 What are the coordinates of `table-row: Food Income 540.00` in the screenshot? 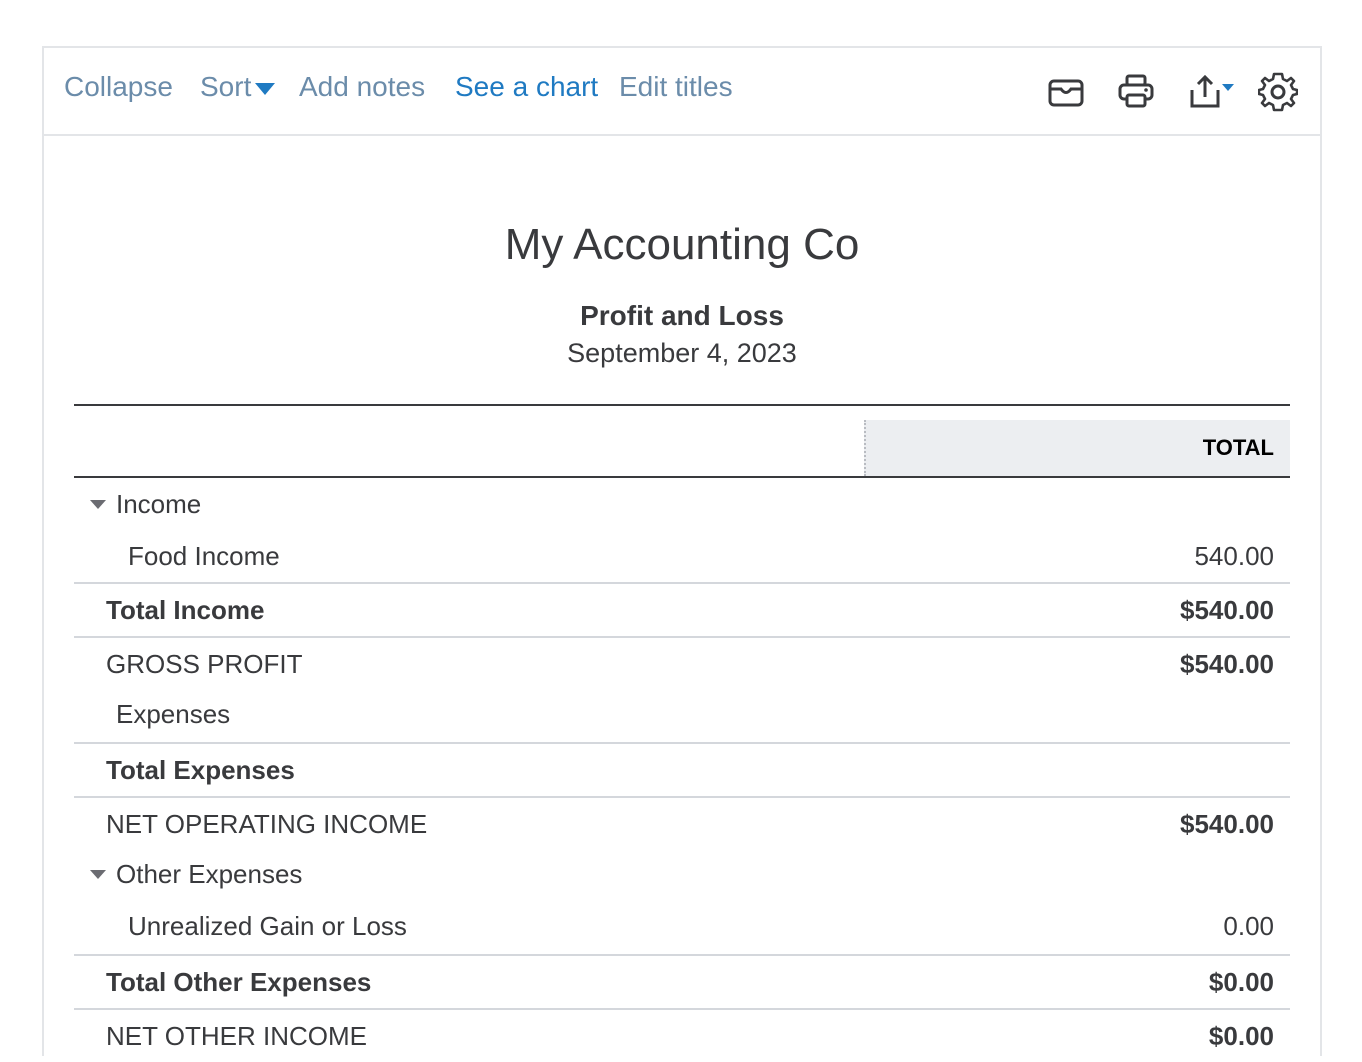 It's located at (682, 556).